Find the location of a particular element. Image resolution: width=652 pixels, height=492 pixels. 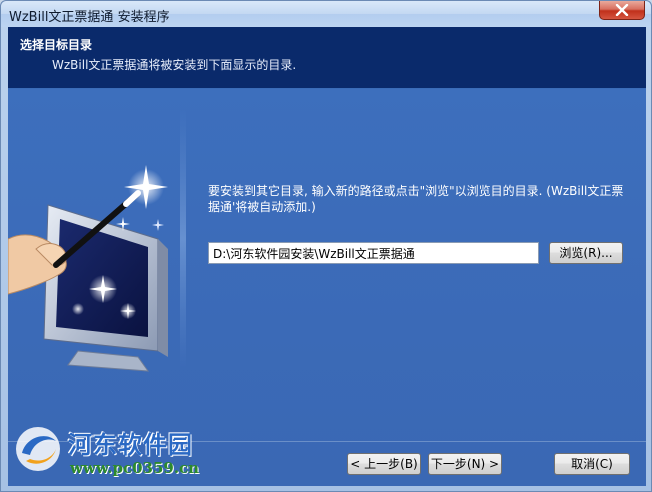

watermark-site-name: 河东软件园 is located at coordinates (130, 444).